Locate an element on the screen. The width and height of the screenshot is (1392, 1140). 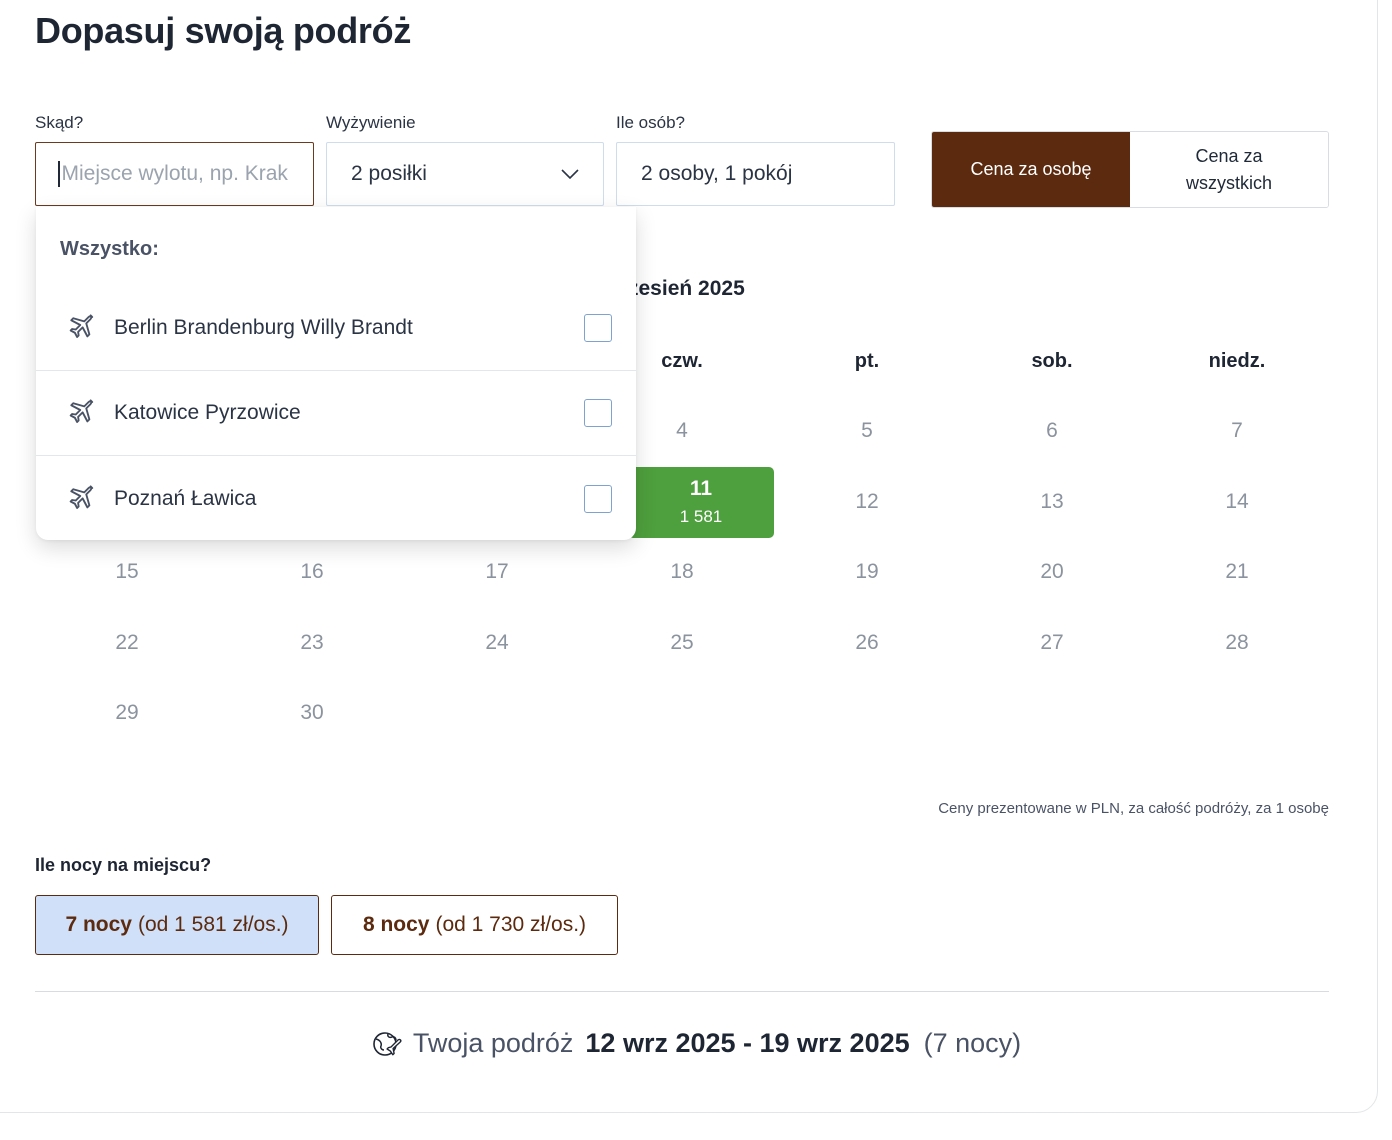
nights-option-8: 8 nocy (od 1 730 zł/os.) is located at coordinates (474, 925).